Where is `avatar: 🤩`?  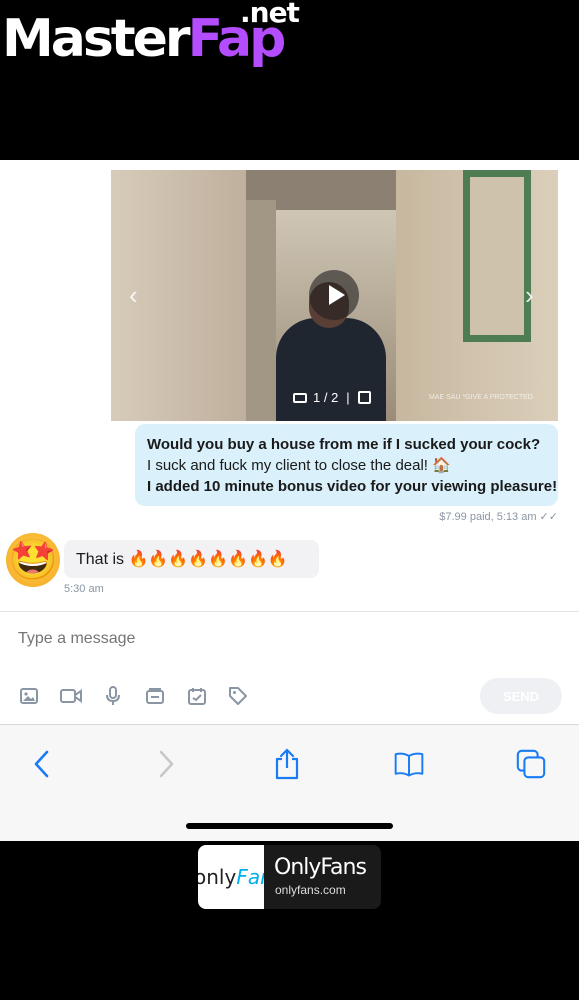 avatar: 🤩 is located at coordinates (33, 560).